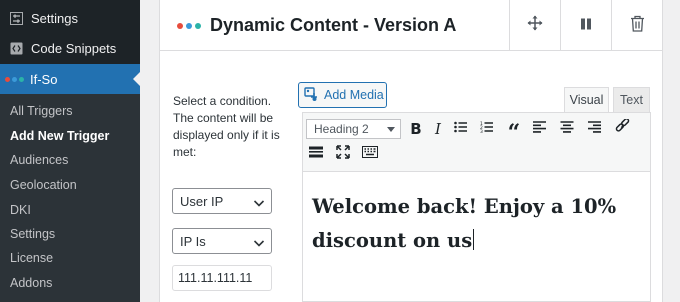 This screenshot has width=680, height=302. What do you see at coordinates (333, 25) in the screenshot?
I see `panel-title: Dynamic Content - Version A` at bounding box center [333, 25].